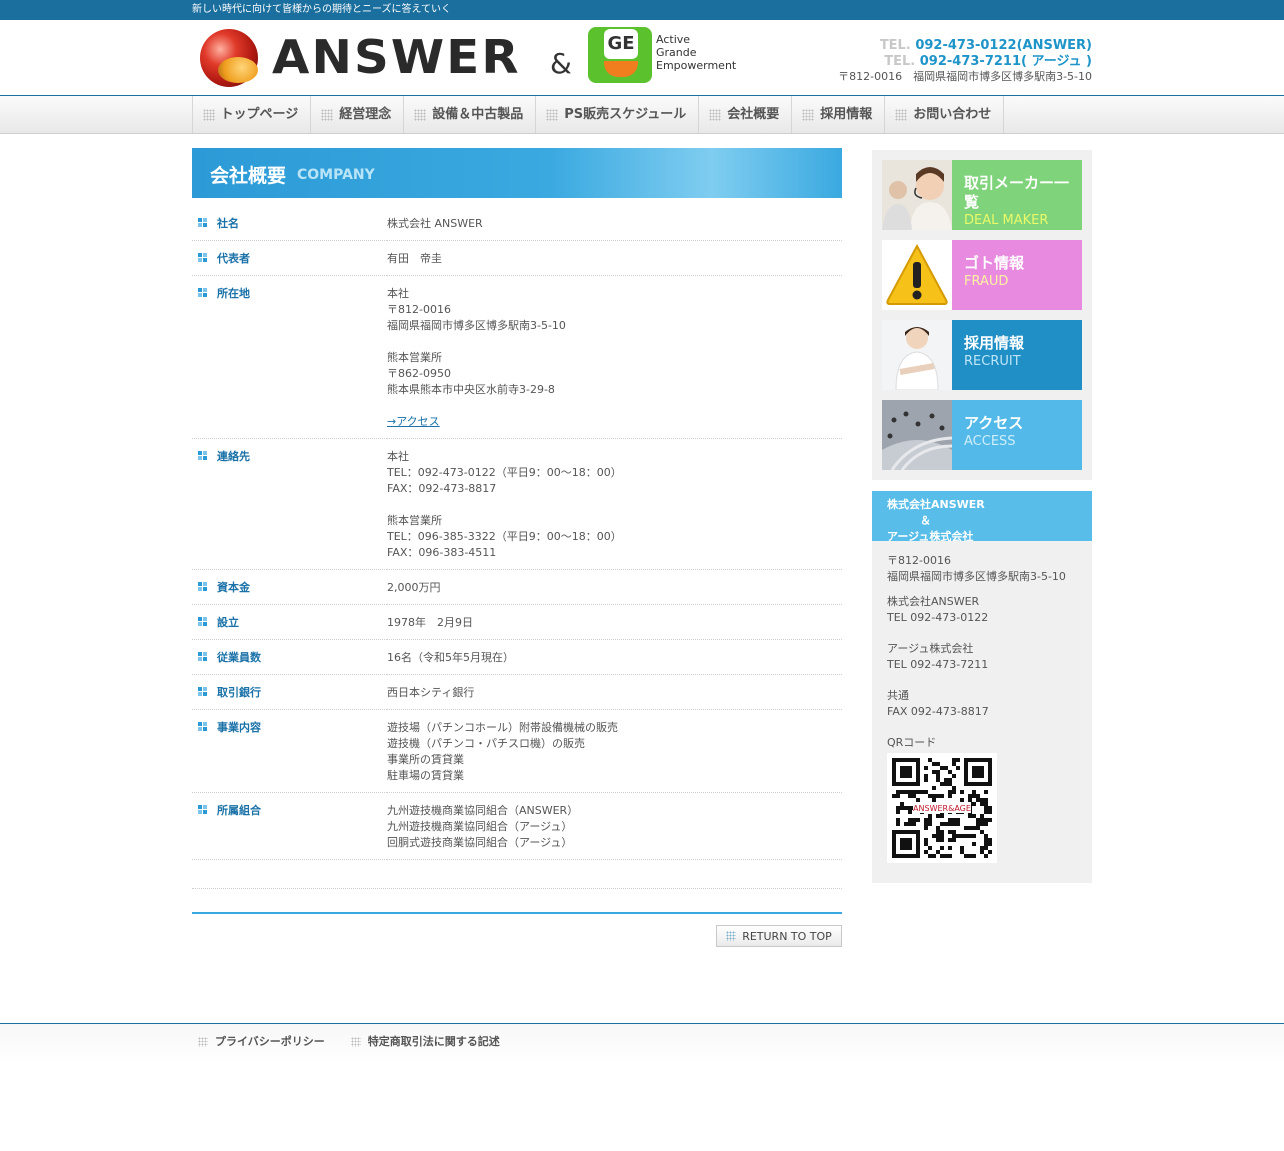  Describe the element at coordinates (990, 441) in the screenshot. I see `banner-en: ACCESS` at that location.